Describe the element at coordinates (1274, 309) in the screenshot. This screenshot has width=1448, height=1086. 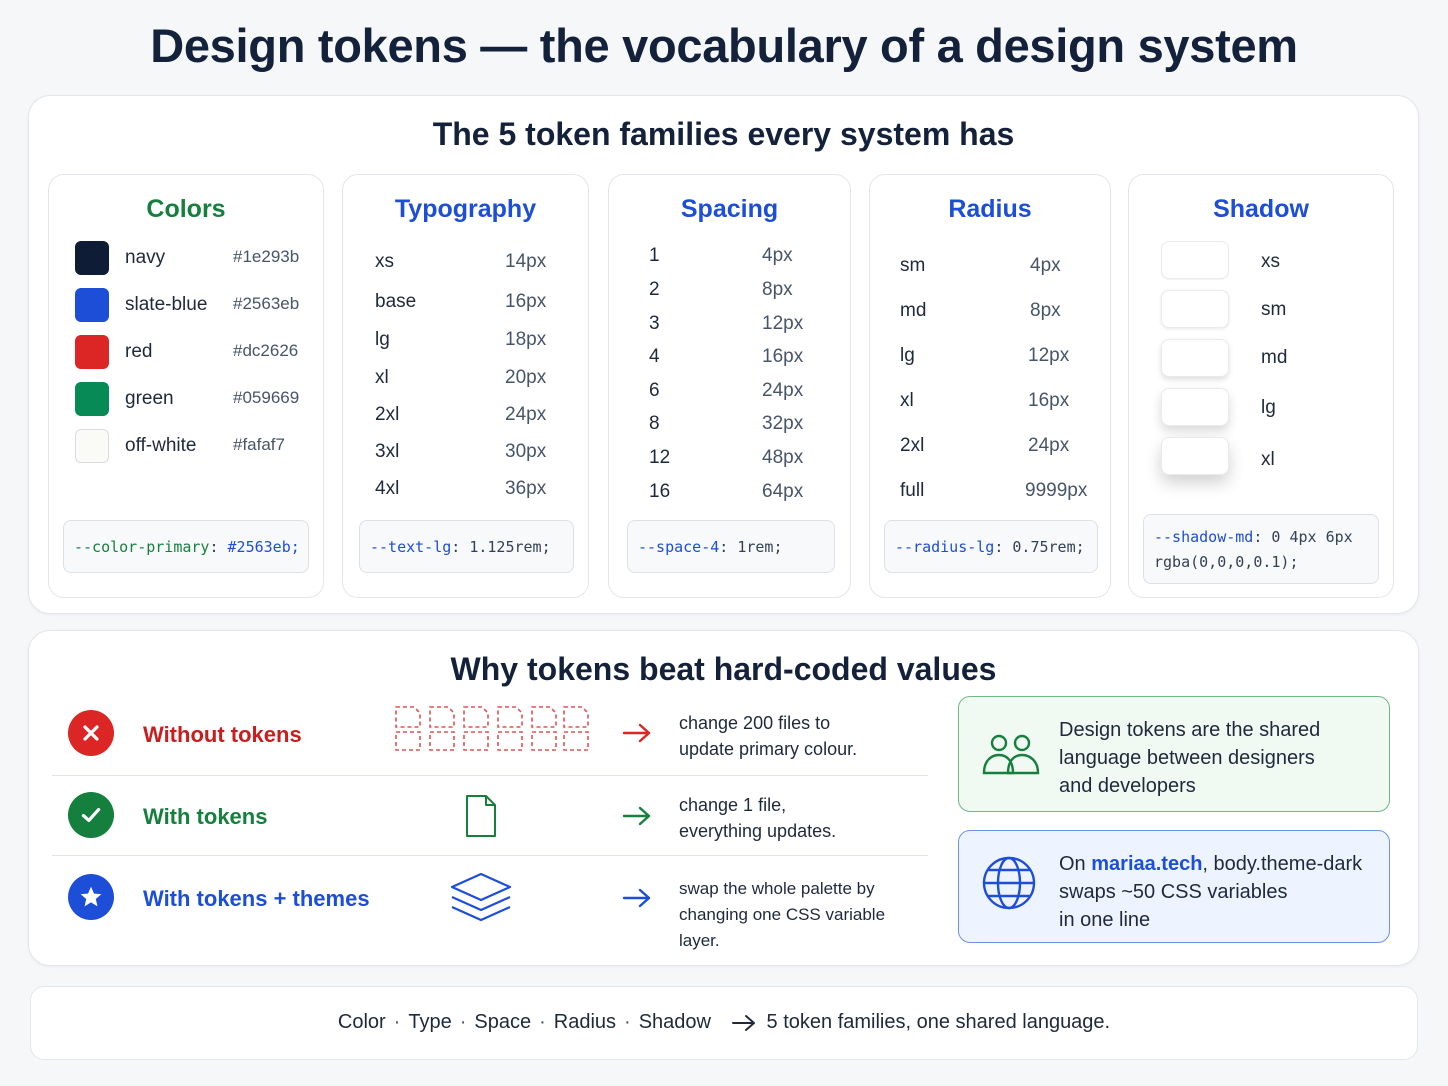
I see `shadow-key: sm` at that location.